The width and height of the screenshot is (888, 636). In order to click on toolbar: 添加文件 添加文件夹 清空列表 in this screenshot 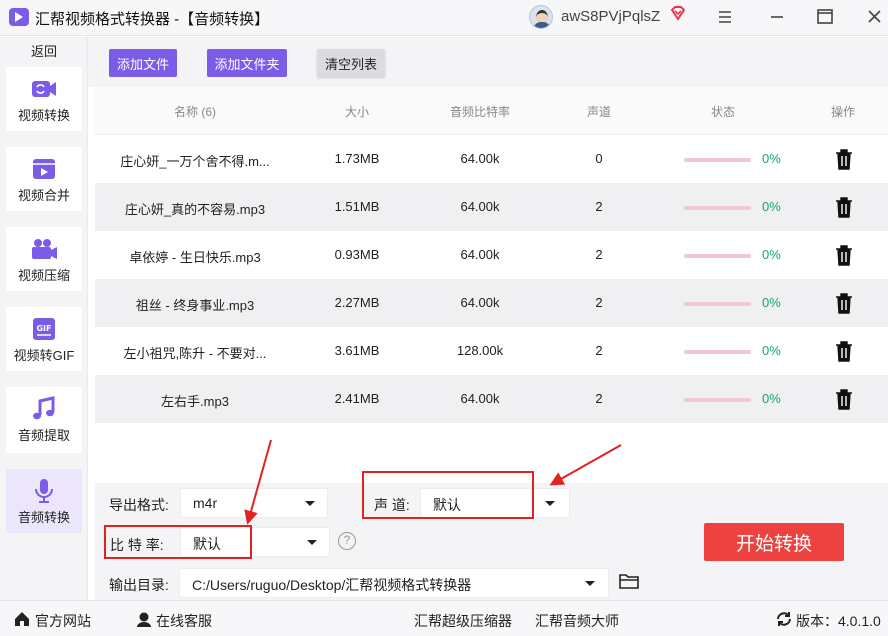, I will do `click(488, 62)`.